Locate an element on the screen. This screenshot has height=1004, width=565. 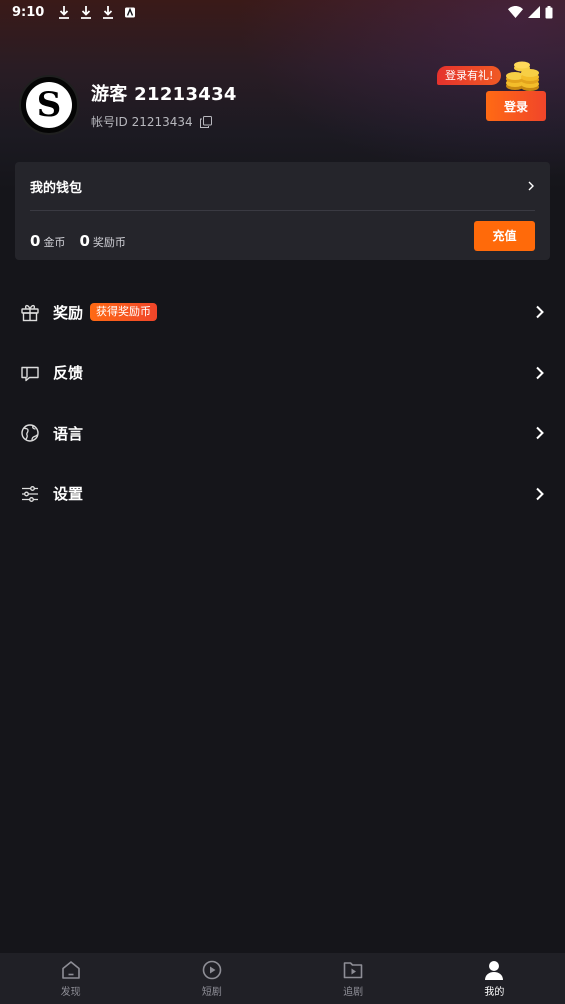
coins-value: 0 is located at coordinates (35, 240).